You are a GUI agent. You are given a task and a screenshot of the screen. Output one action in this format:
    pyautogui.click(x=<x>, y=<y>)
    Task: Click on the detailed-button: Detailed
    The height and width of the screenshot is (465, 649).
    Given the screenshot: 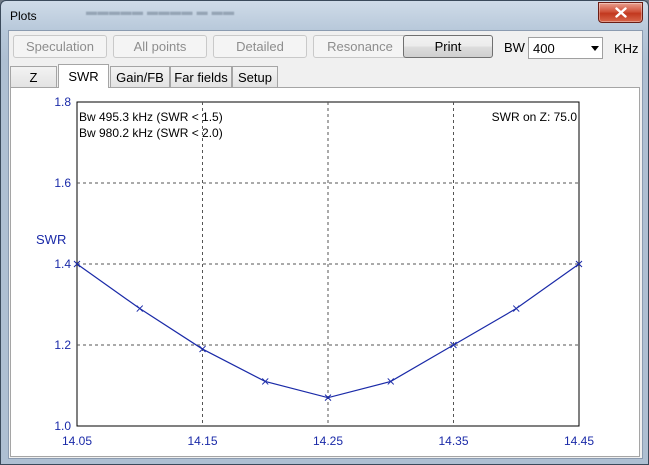 What is the action you would take?
    pyautogui.click(x=260, y=46)
    